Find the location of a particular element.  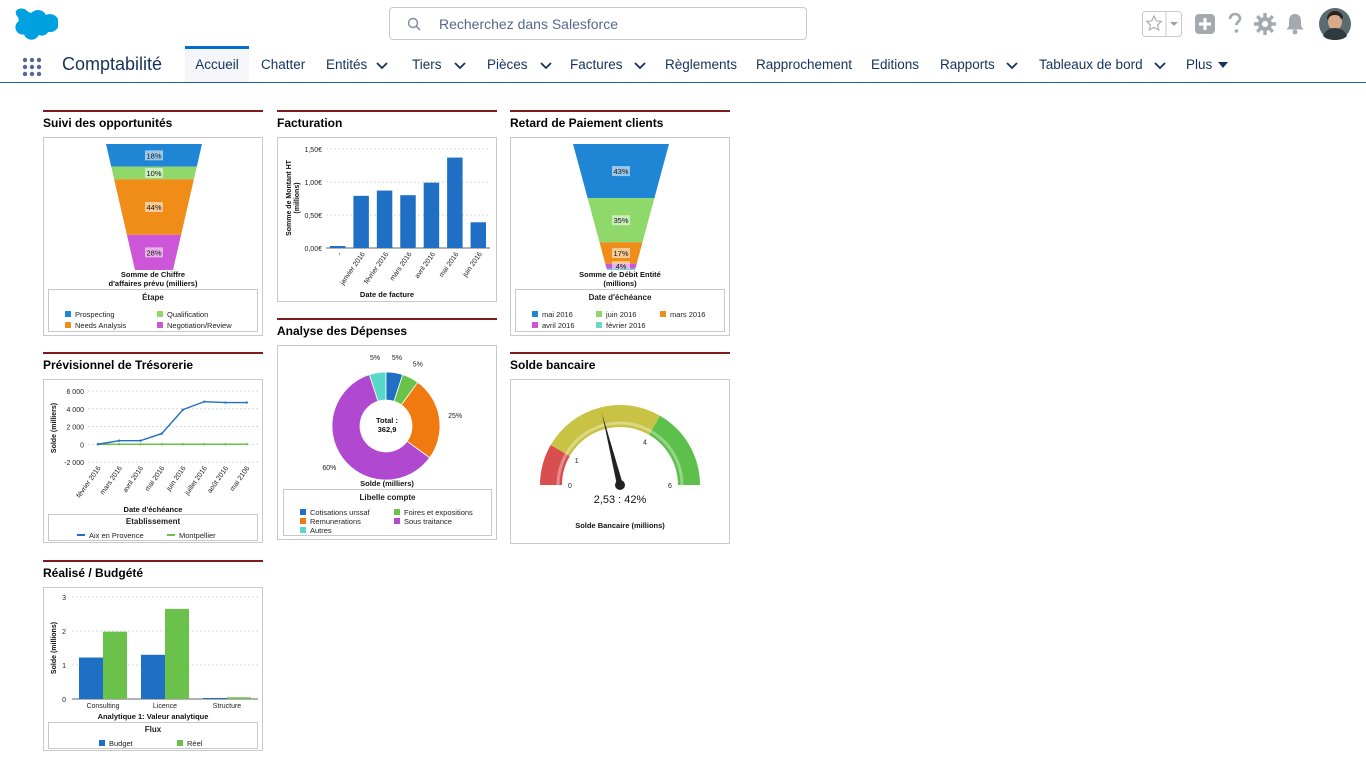

caret-down-icon is located at coordinates (1223, 65).